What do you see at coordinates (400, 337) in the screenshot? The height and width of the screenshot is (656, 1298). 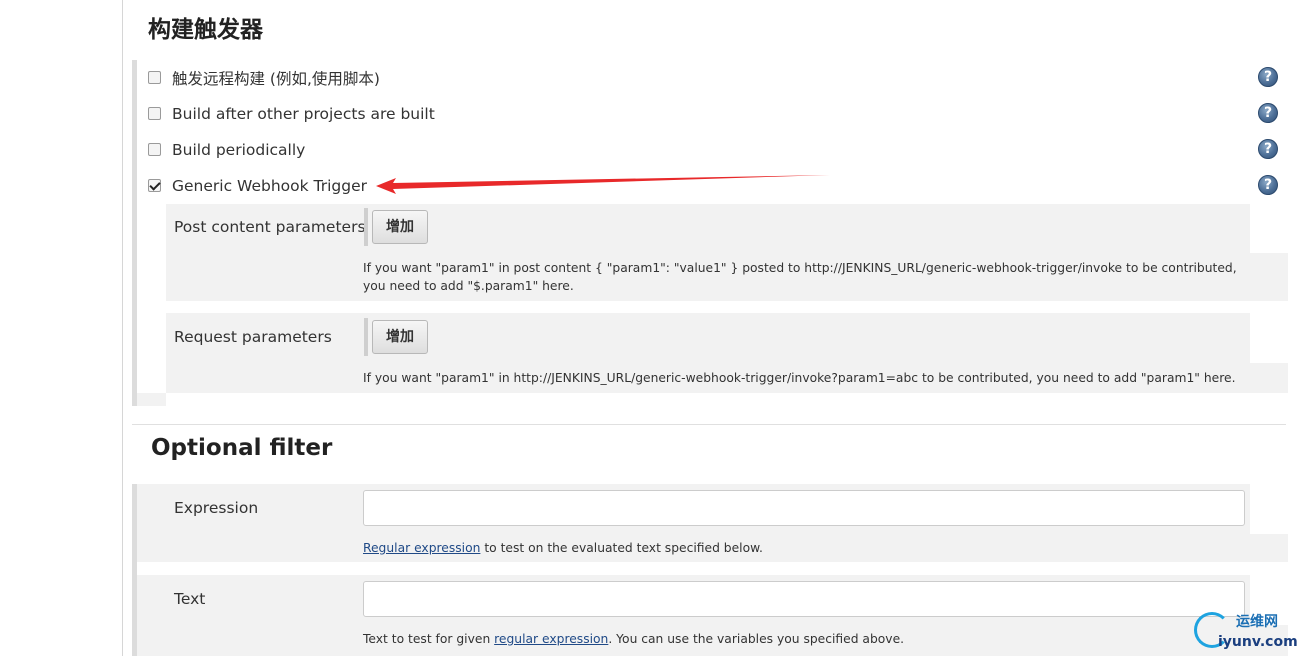 I see `request-params-add-button: 增加` at bounding box center [400, 337].